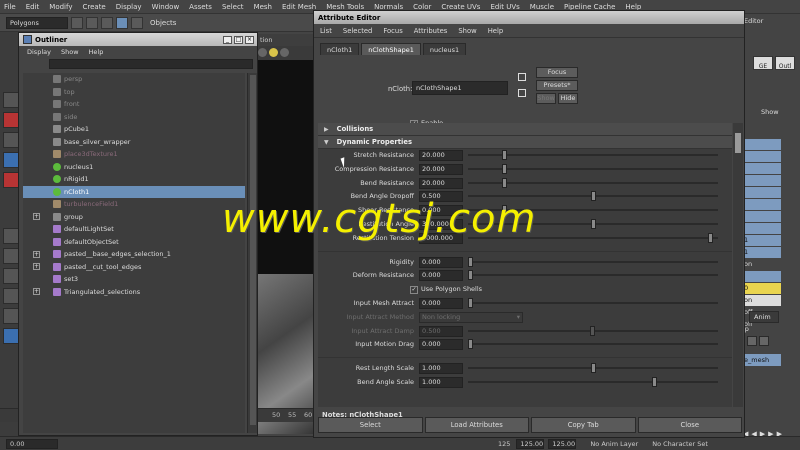  I want to click on main-menu-create: Create, so click(93, 7).